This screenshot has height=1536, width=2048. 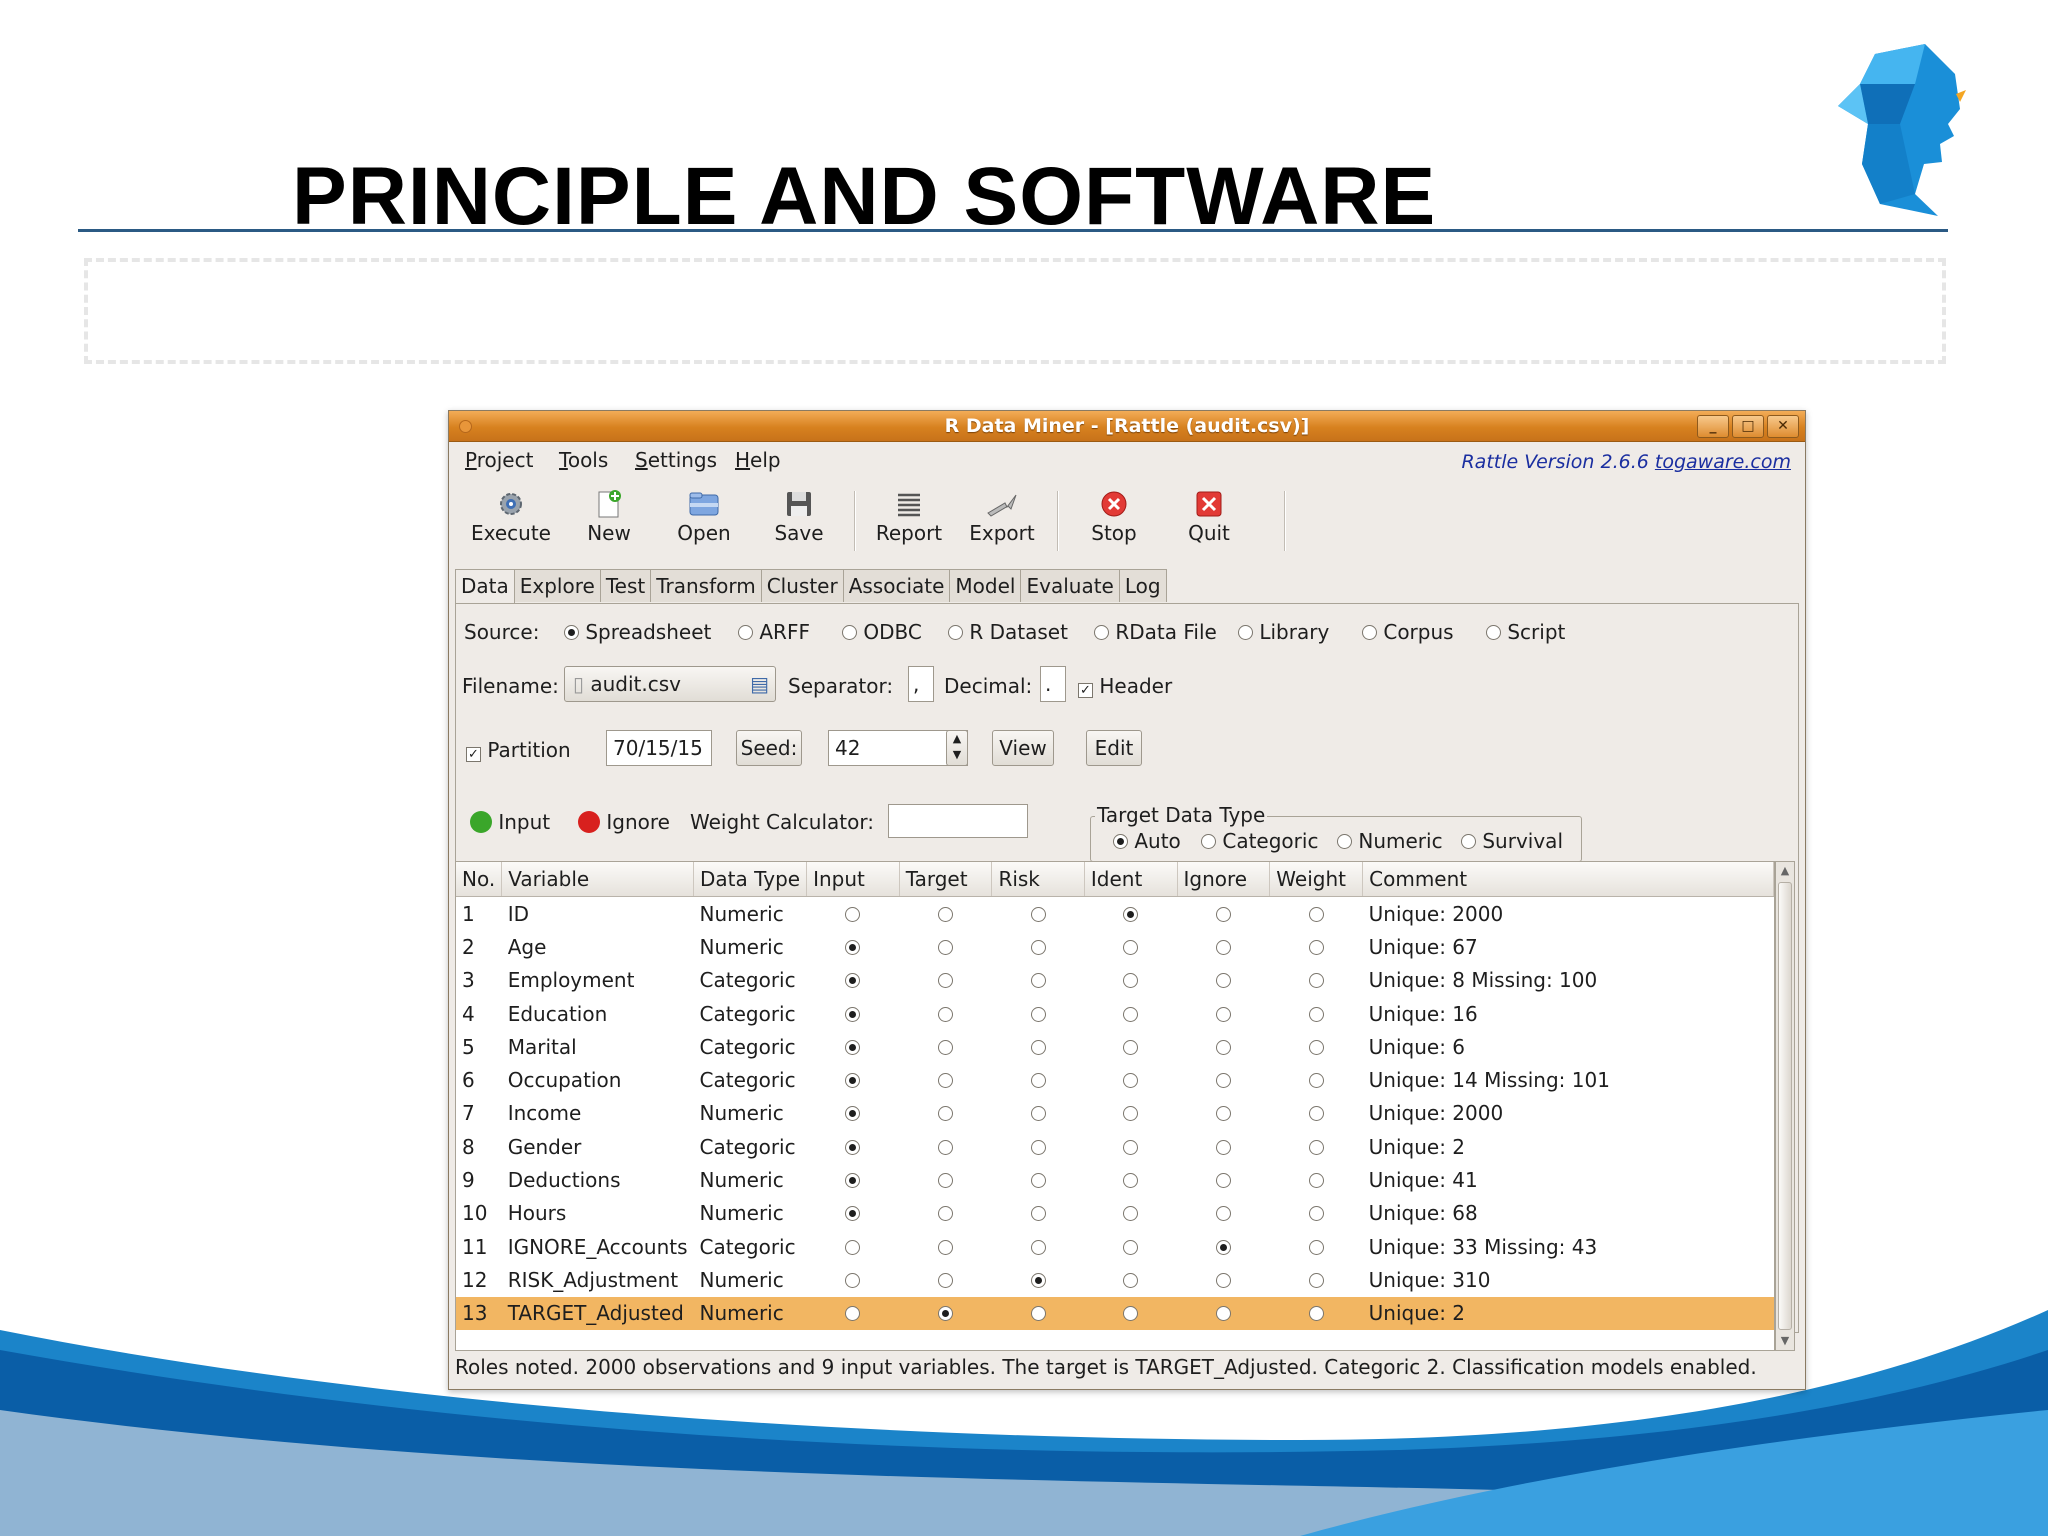 What do you see at coordinates (670, 684) in the screenshot?
I see `filename-chooser: ▯ audit.csv ▤` at bounding box center [670, 684].